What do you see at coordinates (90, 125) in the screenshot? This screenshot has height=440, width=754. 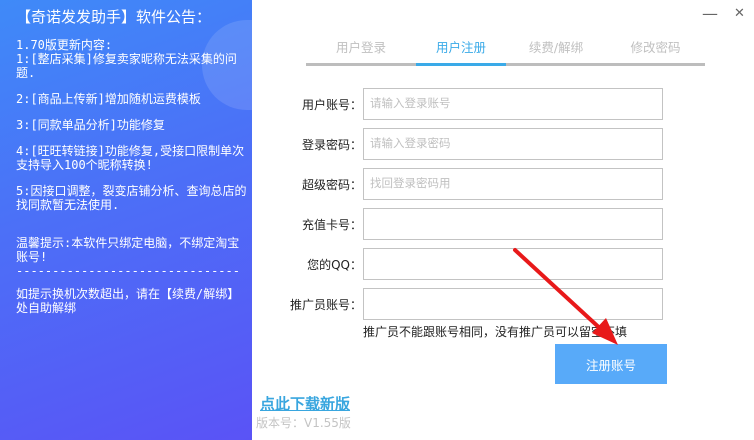 I see `notice-item: 3:[同款单品分析]功能修复` at bounding box center [90, 125].